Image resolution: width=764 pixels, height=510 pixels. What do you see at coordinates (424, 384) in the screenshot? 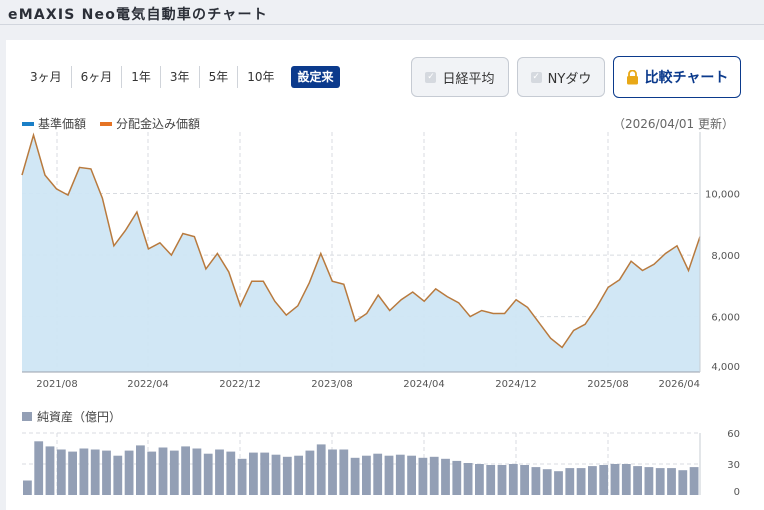
I see `x-tick-label: 2024/04` at bounding box center [424, 384].